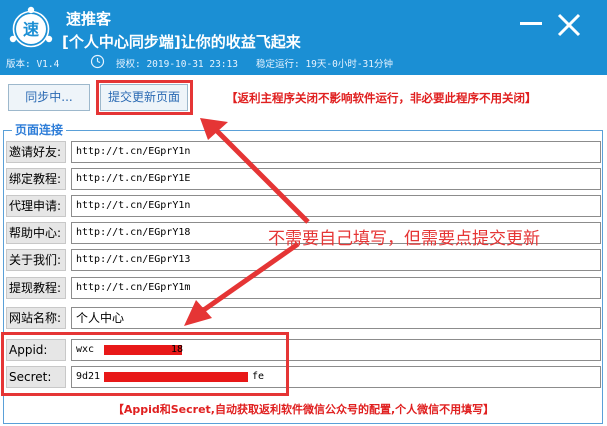 The image size is (607, 426). Describe the element at coordinates (242, 283) in the screenshot. I see `arrow-to-appid-icon` at that location.